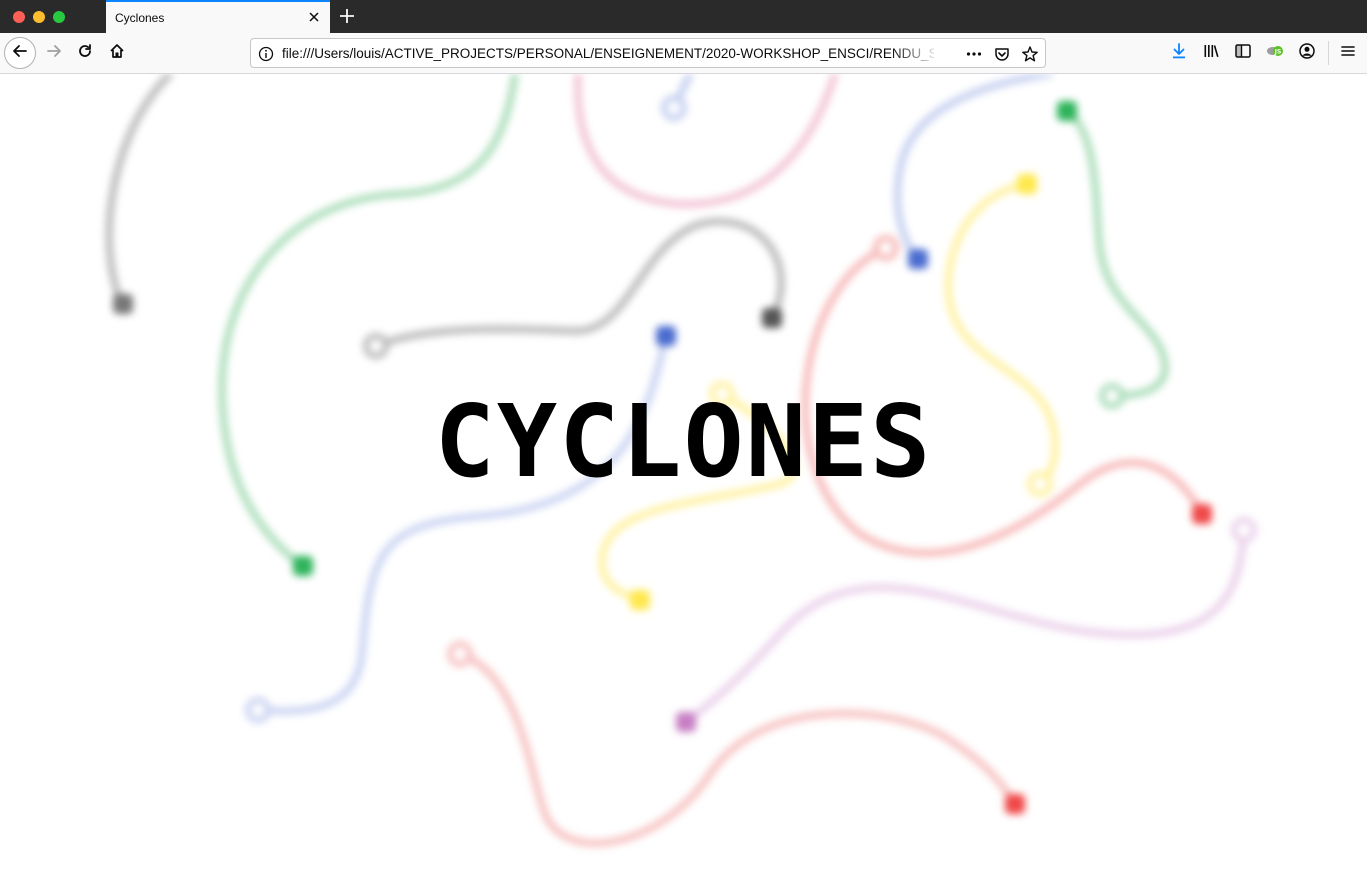 The height and width of the screenshot is (872, 1367). I want to click on arrow-left-icon, so click(20, 53).